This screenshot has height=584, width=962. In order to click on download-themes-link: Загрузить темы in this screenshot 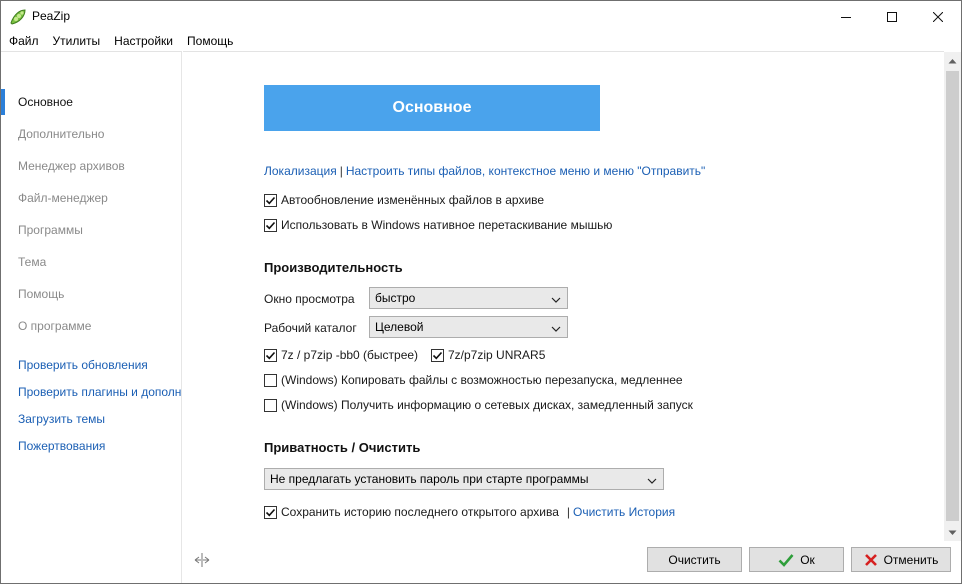, I will do `click(61, 419)`.